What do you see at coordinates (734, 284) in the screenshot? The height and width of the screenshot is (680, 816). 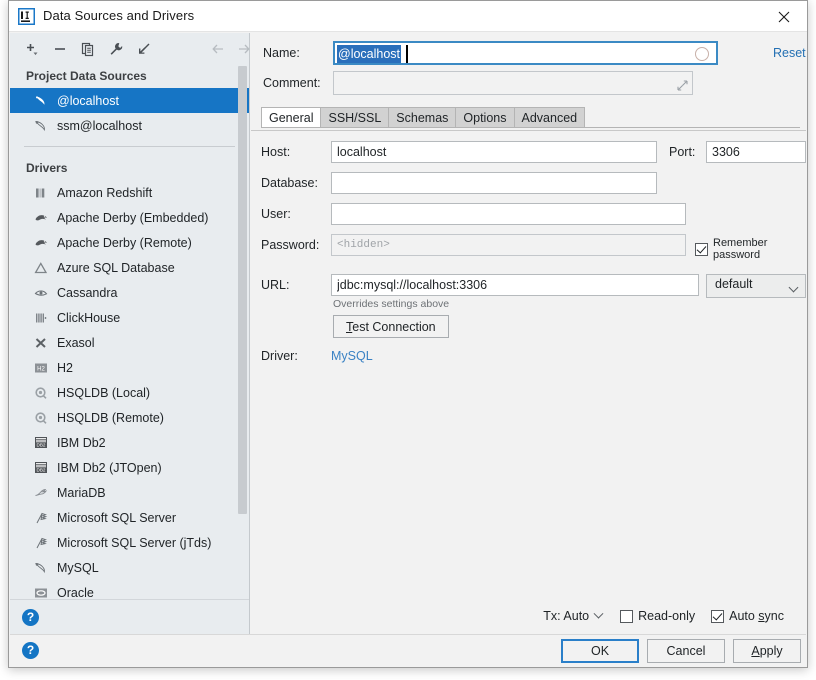 I see `url-mode-value: default` at bounding box center [734, 284].